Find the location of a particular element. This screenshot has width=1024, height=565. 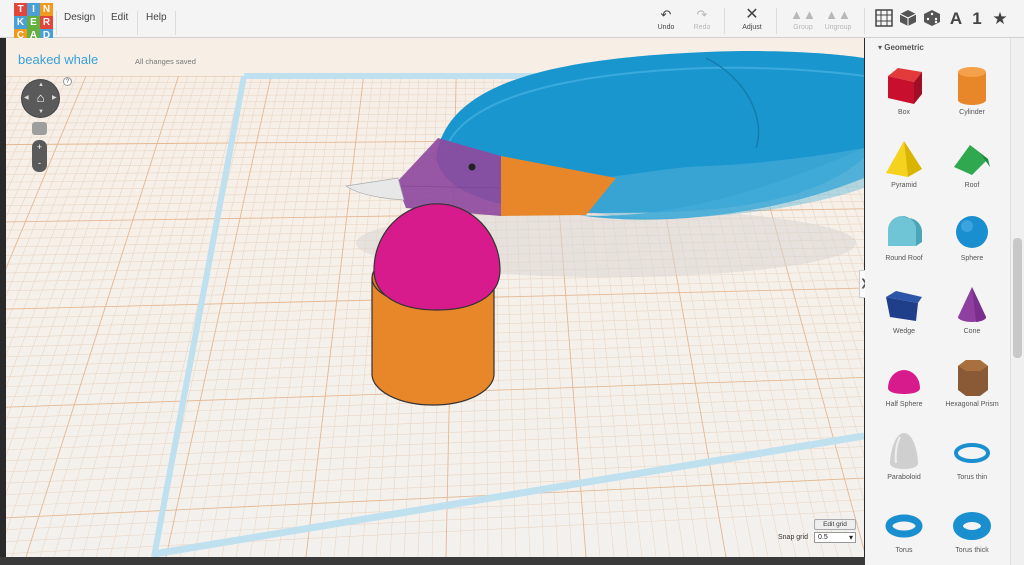

undo-label: Undo is located at coordinates (666, 27).